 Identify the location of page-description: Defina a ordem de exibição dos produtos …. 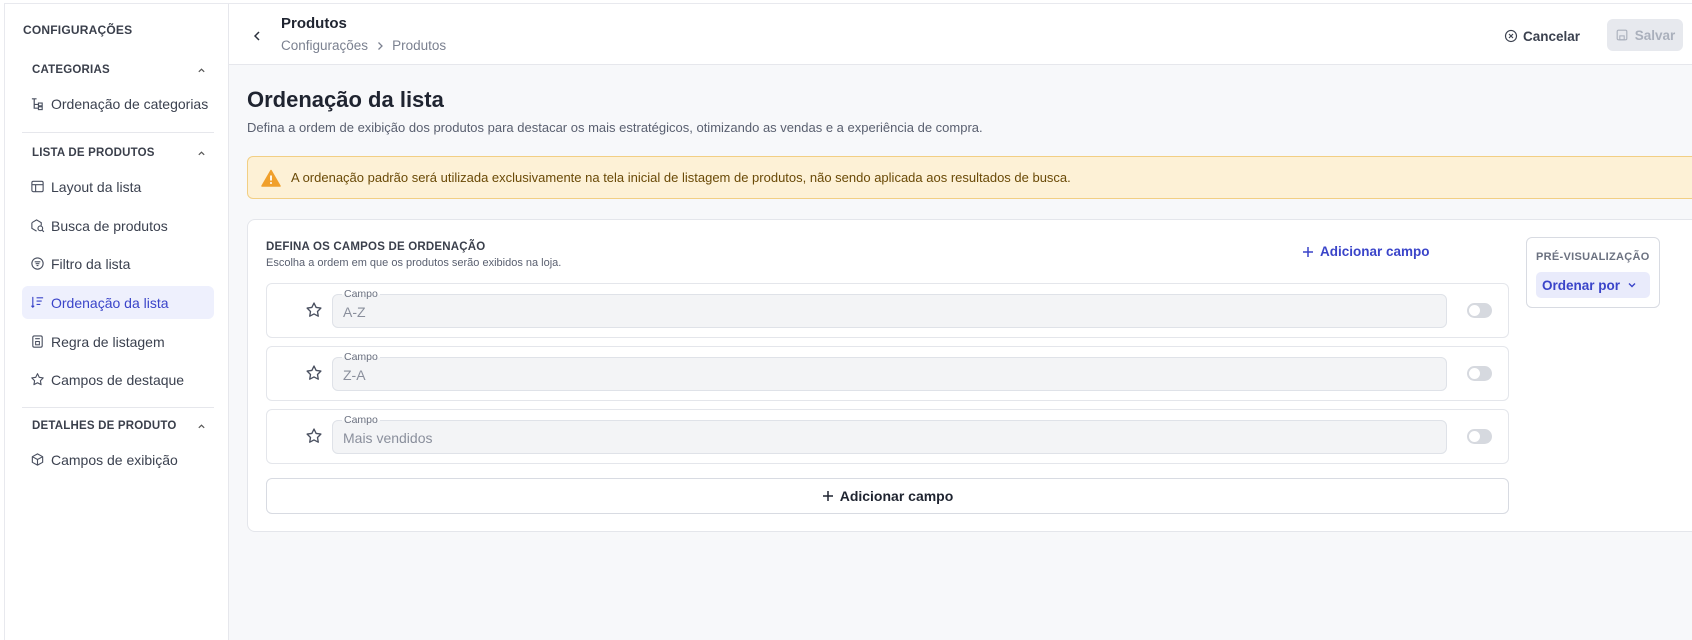
(615, 127).